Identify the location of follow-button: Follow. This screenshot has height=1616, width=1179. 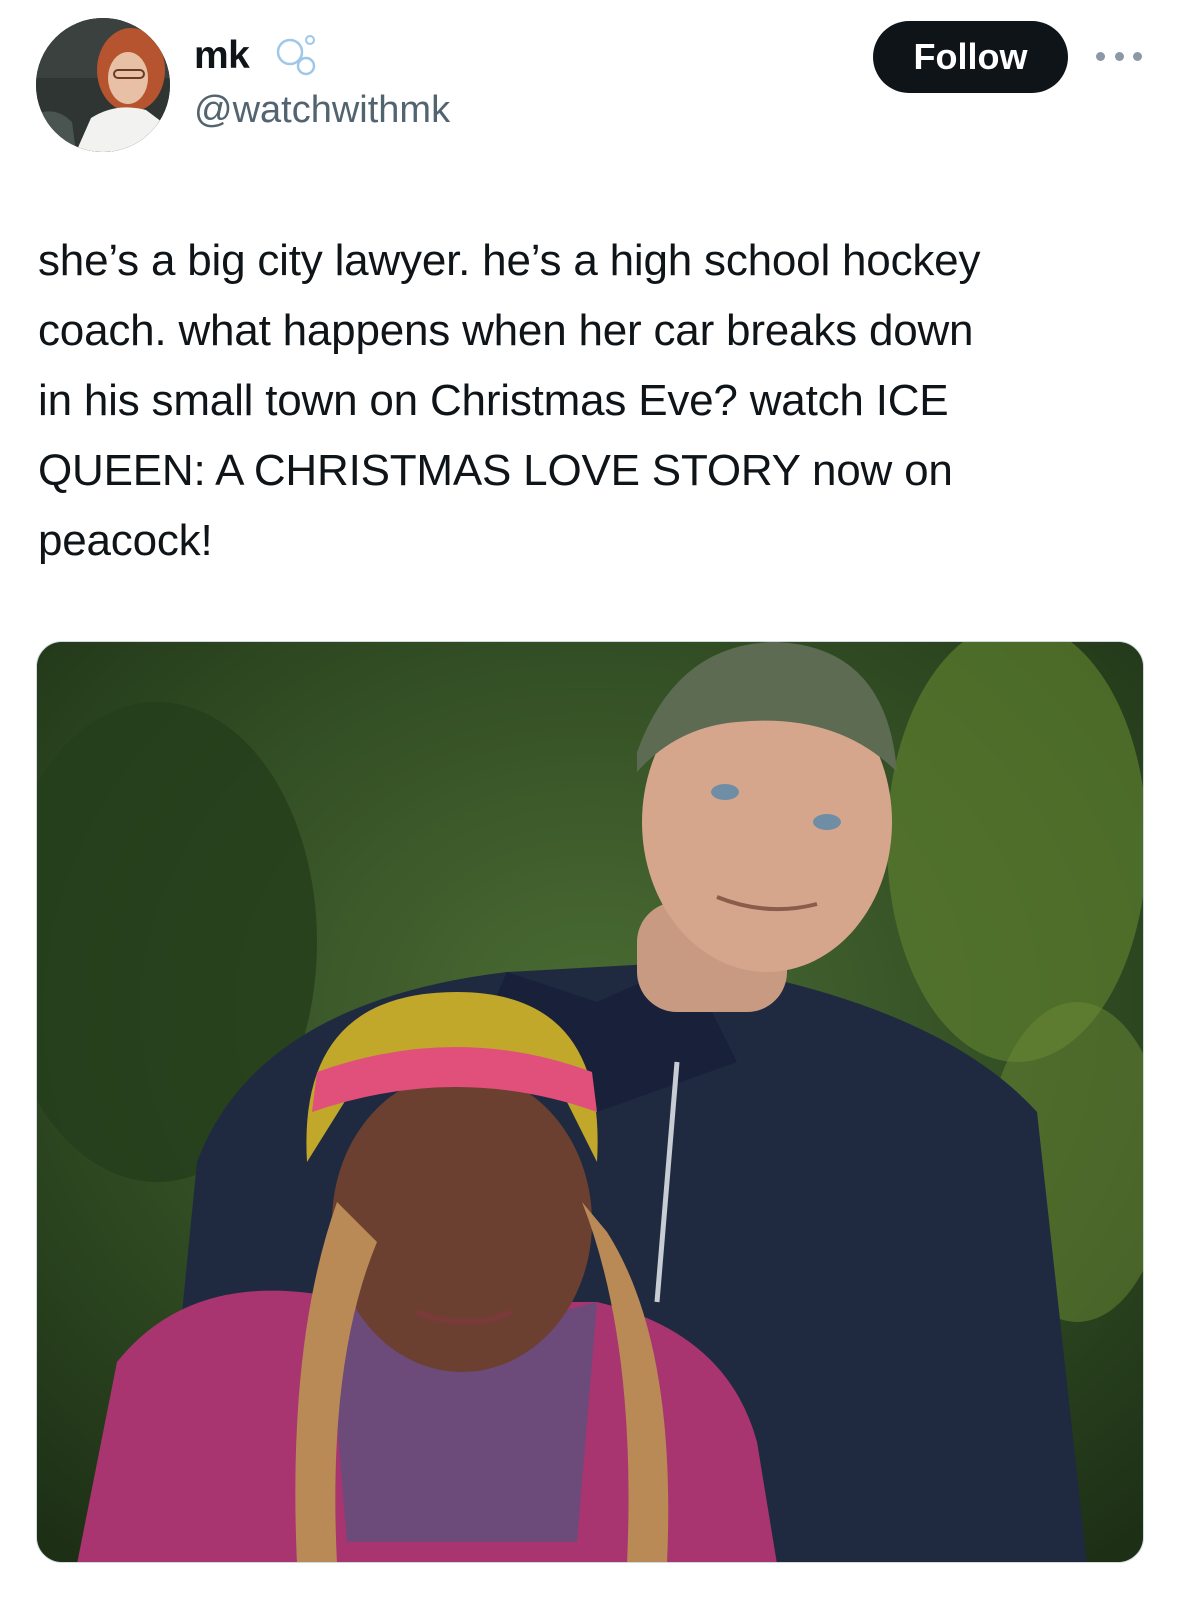
(970, 57).